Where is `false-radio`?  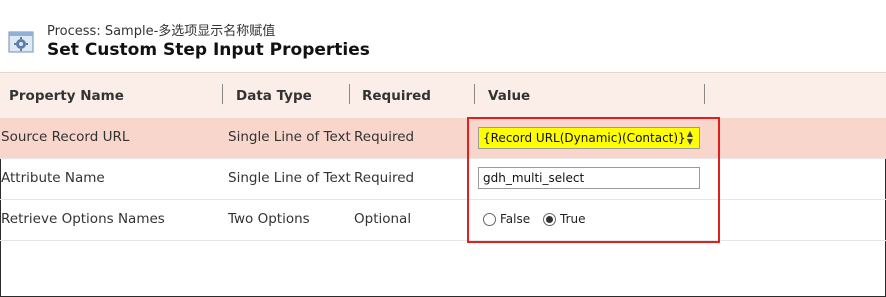
false-radio is located at coordinates (489, 219).